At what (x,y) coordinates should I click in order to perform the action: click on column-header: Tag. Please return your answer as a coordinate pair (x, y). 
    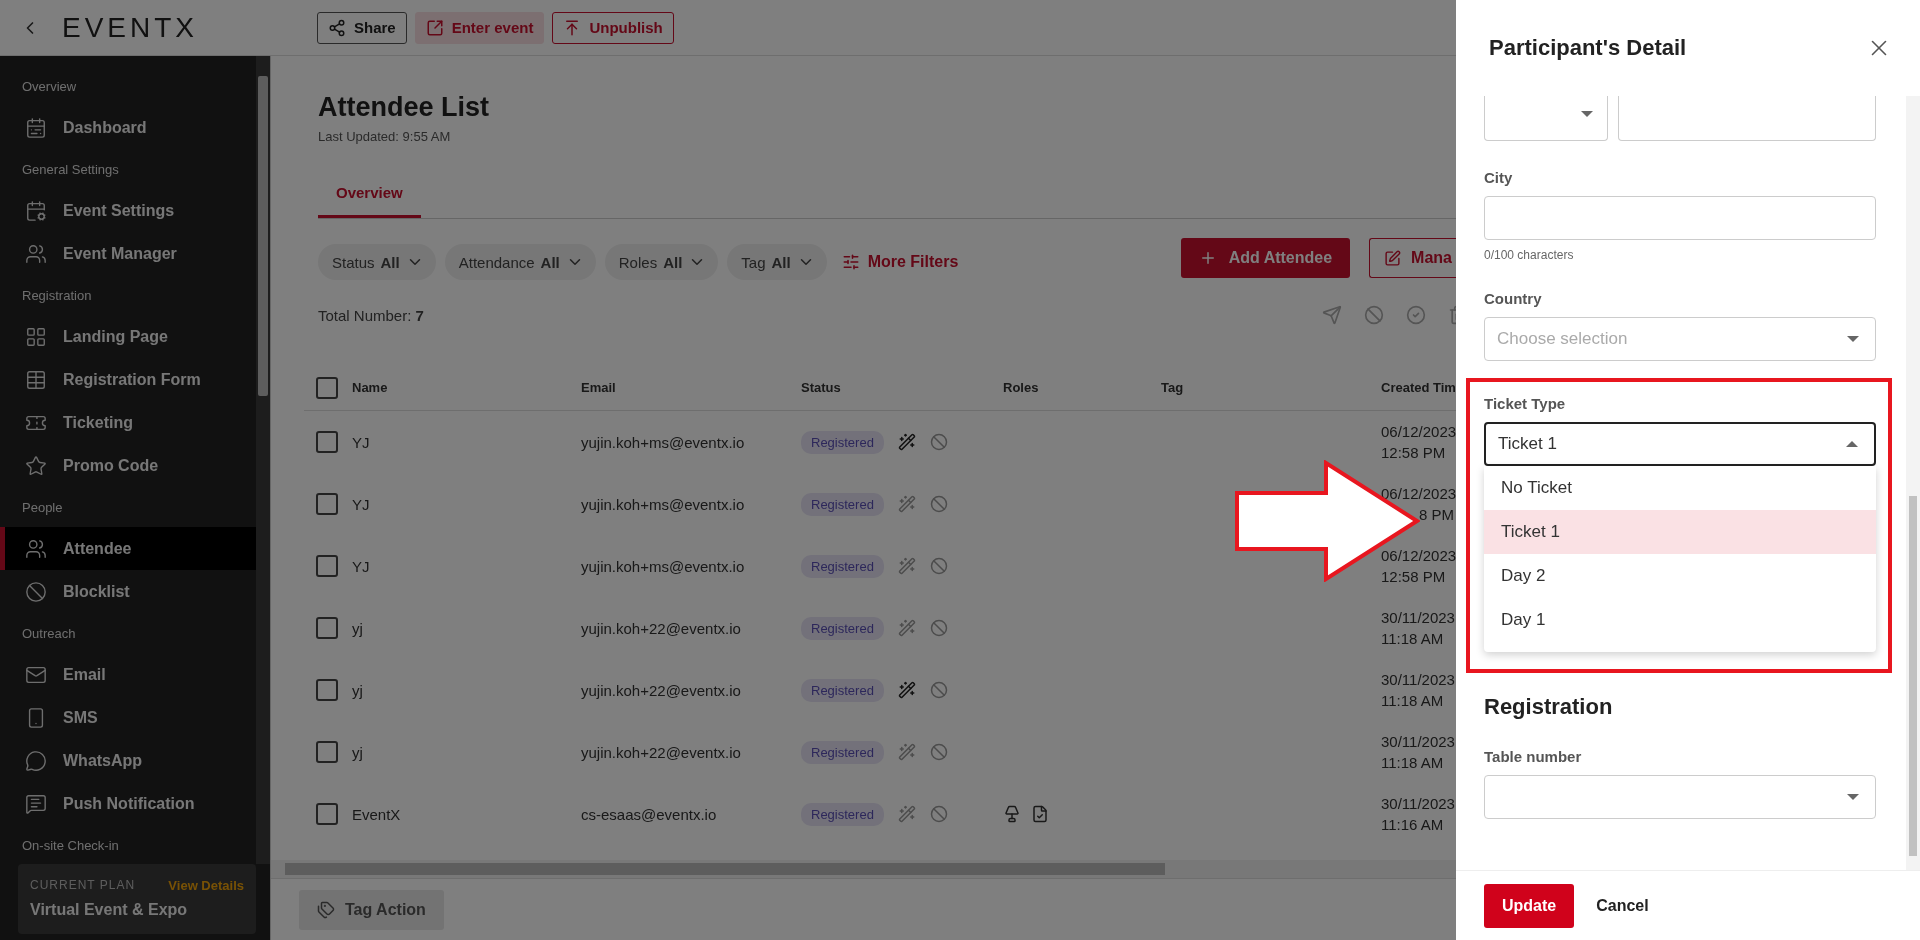
    Looking at the image, I should click on (1173, 387).